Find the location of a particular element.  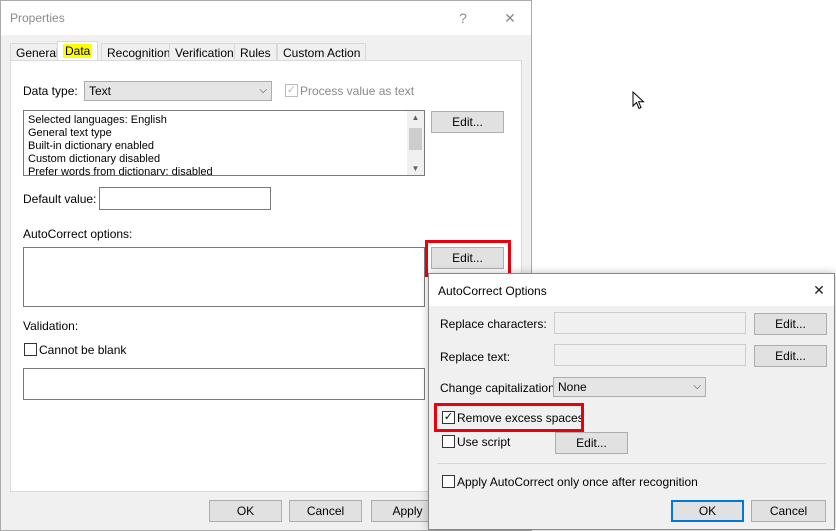

apply-once-checkbox is located at coordinates (448, 481).